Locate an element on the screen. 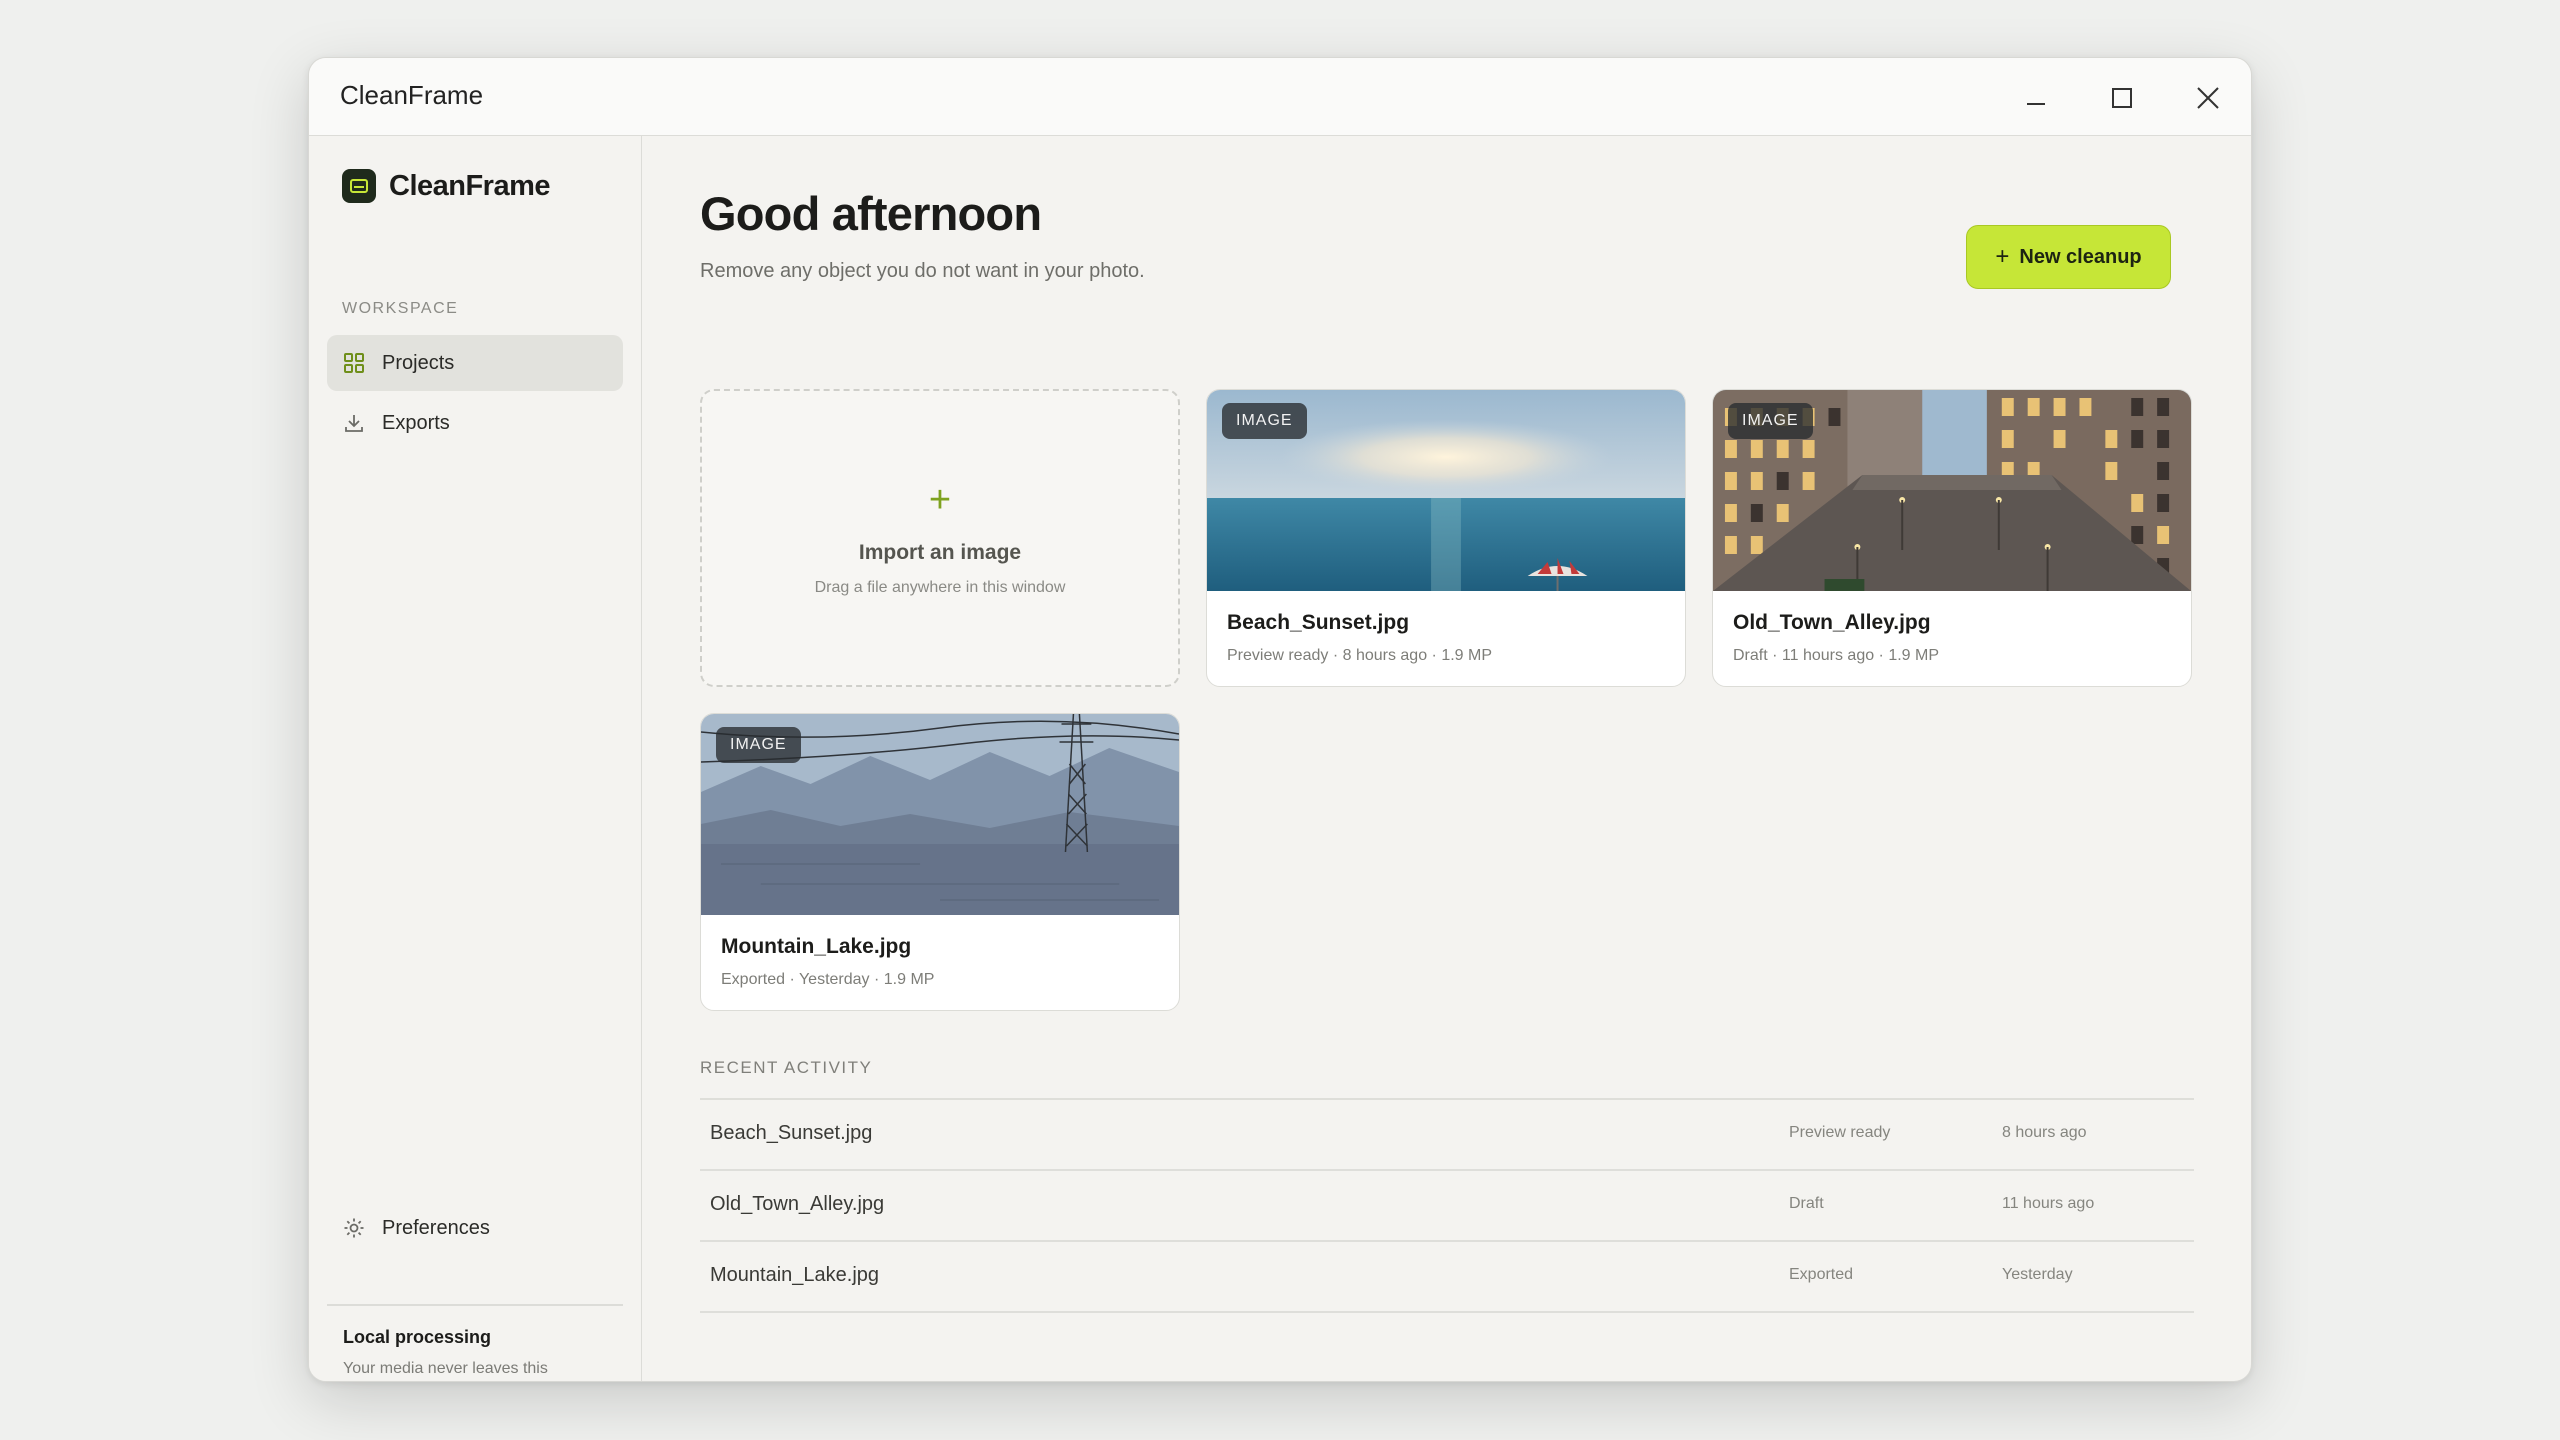 Image resolution: width=2560 pixels, height=1440 pixels. activity-status: Exported is located at coordinates (1821, 1274).